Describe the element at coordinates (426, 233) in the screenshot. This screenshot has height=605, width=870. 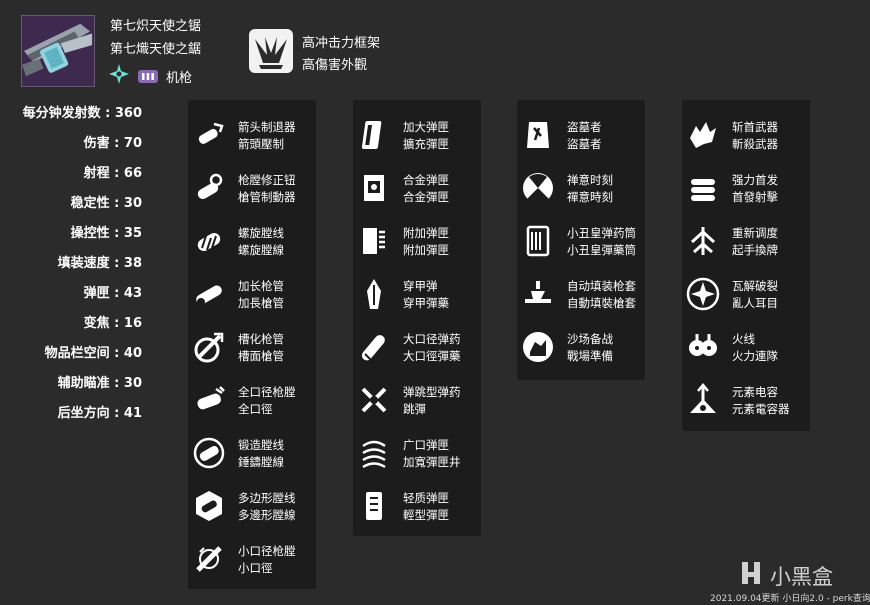
I see `perk-name-simplified: 附加弹匣` at that location.